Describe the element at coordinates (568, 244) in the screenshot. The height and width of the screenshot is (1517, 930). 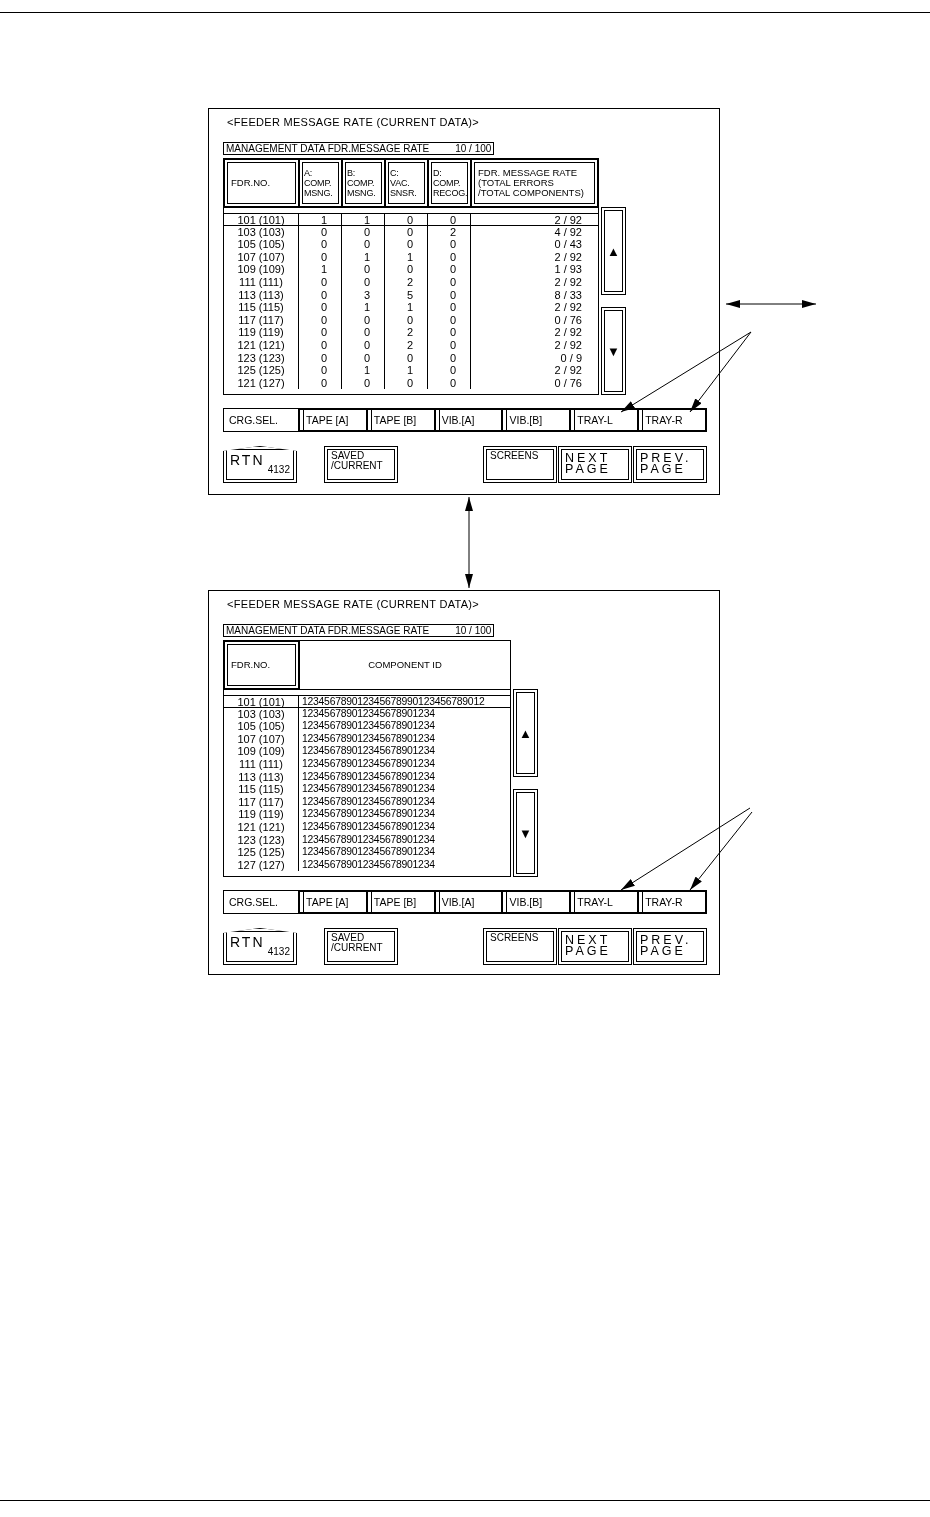
I see `table-cell-text: 0 / 43` at that location.